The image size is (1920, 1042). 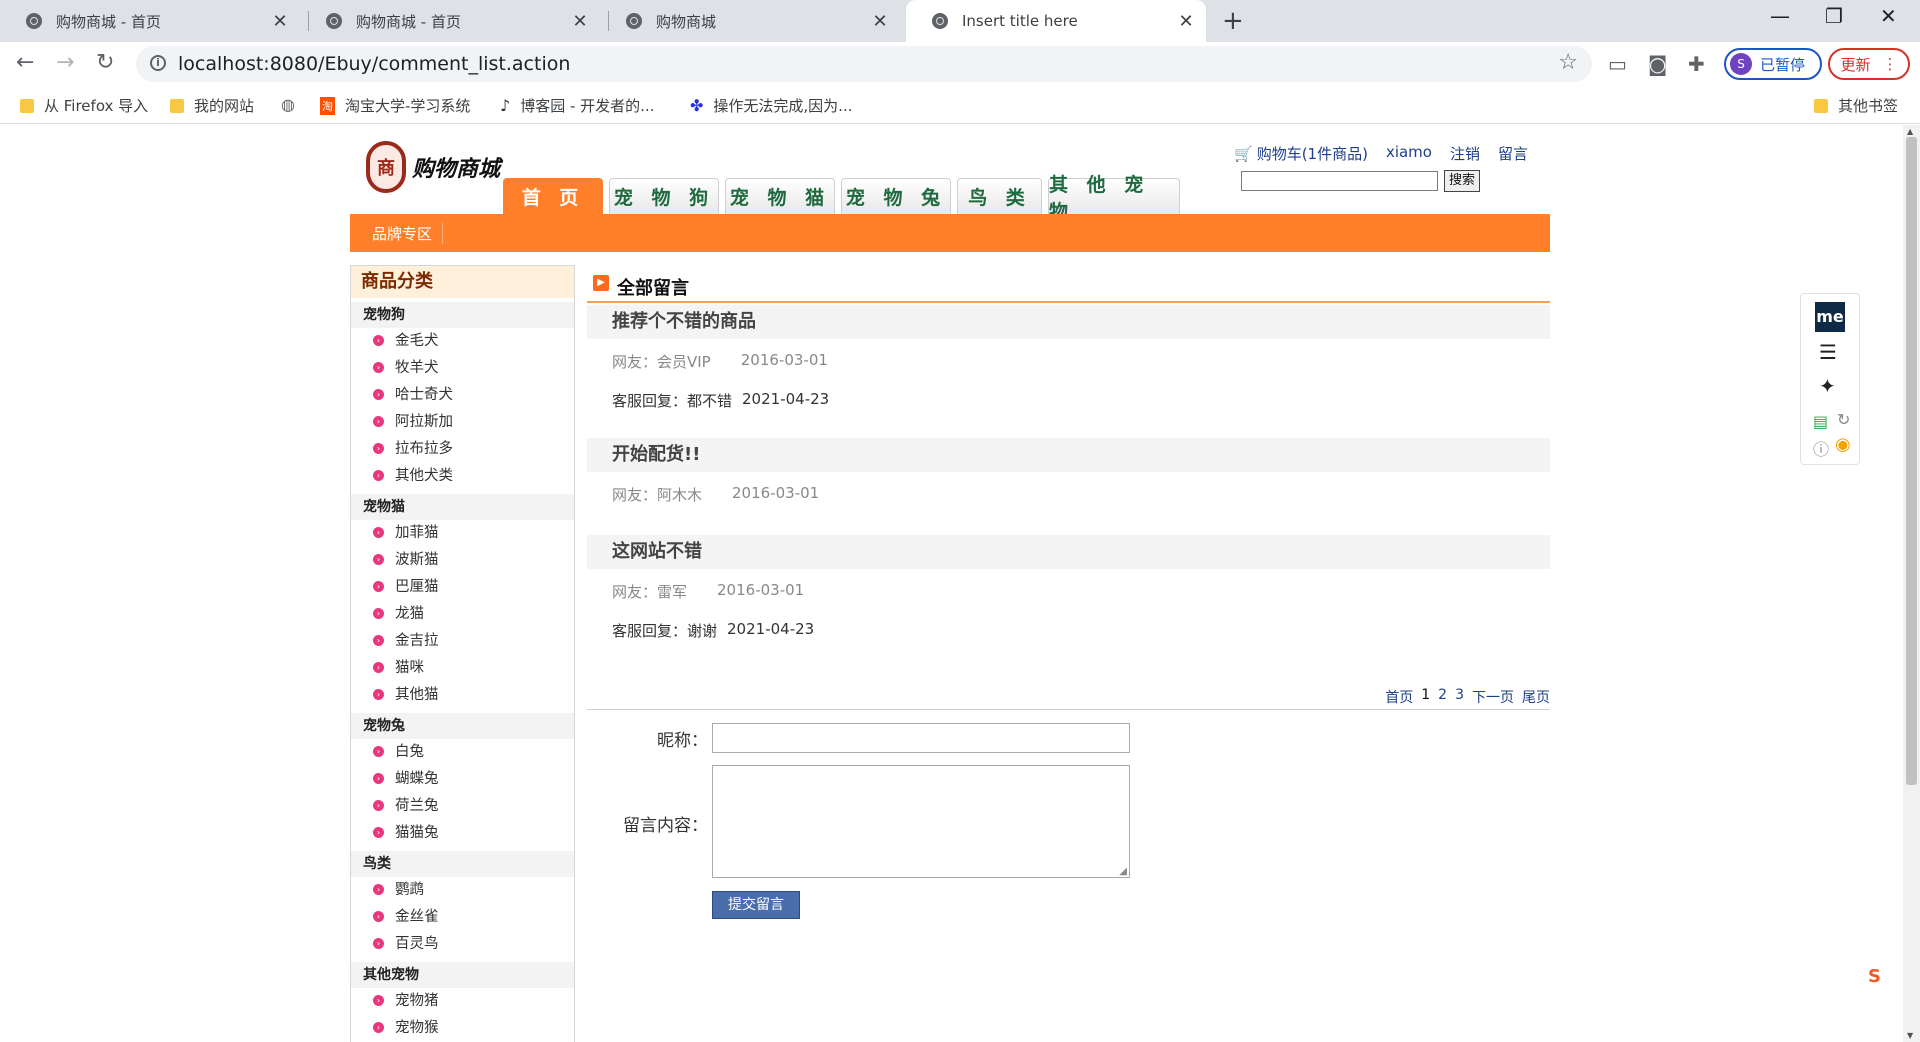 I want to click on category-item: › 其他犬类, so click(x=462, y=476).